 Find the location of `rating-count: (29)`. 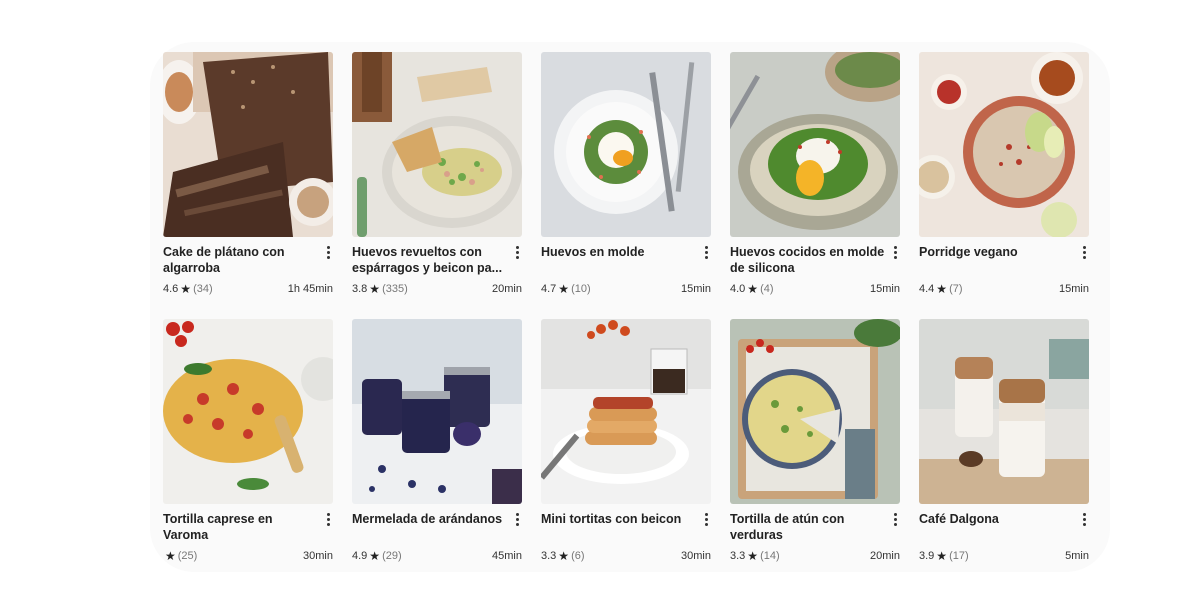

rating-count: (29) is located at coordinates (392, 556).